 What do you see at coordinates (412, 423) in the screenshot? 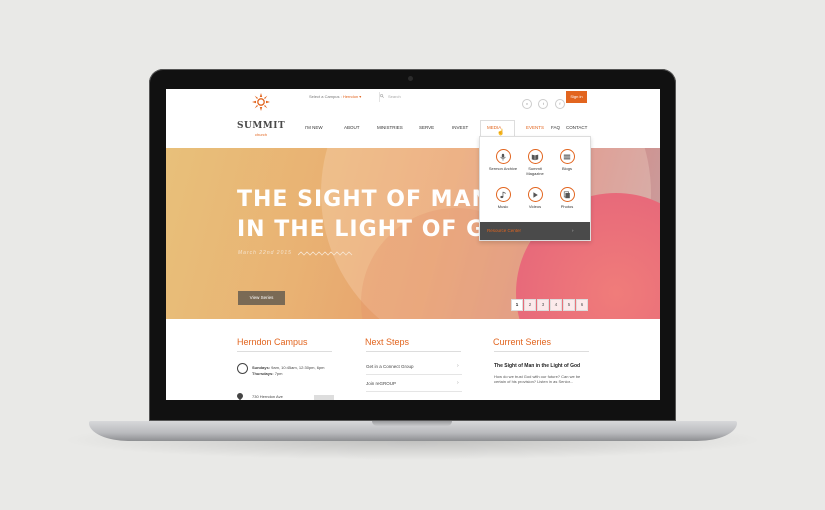
I see `laptop-notch` at bounding box center [412, 423].